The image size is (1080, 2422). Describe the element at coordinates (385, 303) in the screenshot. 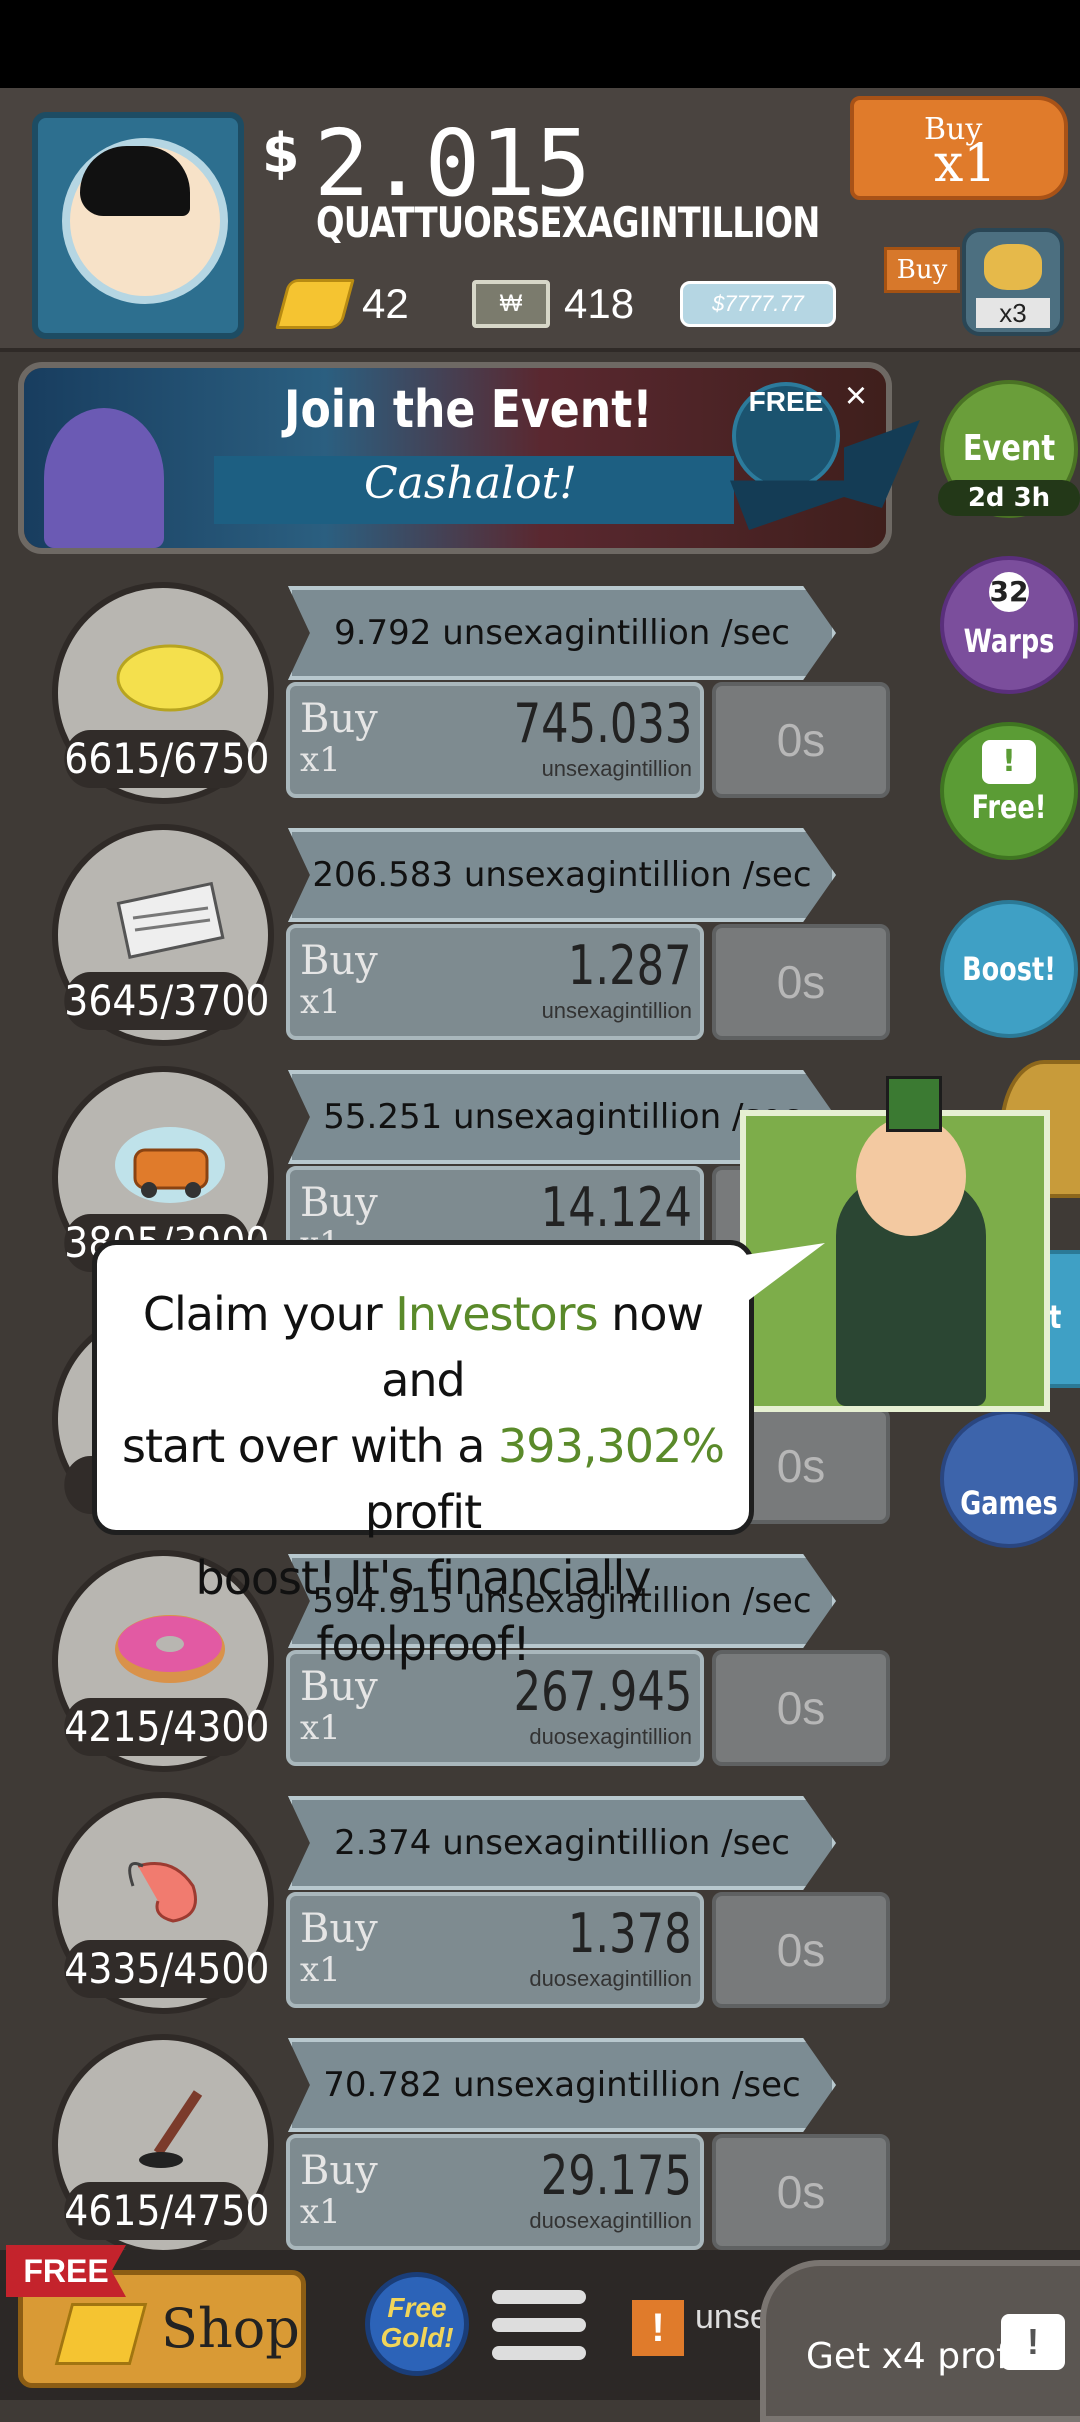

I see `gold-count: 42` at that location.